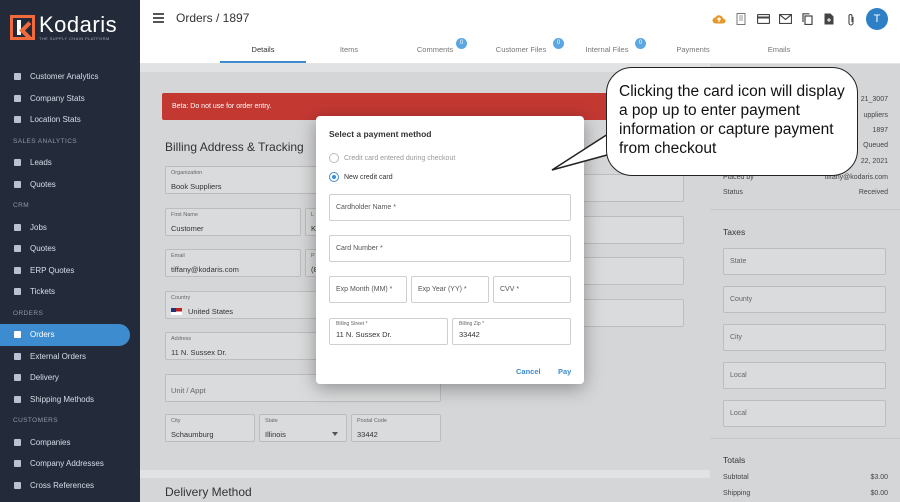  What do you see at coordinates (388, 331) in the screenshot?
I see `billing-street-input: Billing Street * 11 N. Sussex Dr.` at bounding box center [388, 331].